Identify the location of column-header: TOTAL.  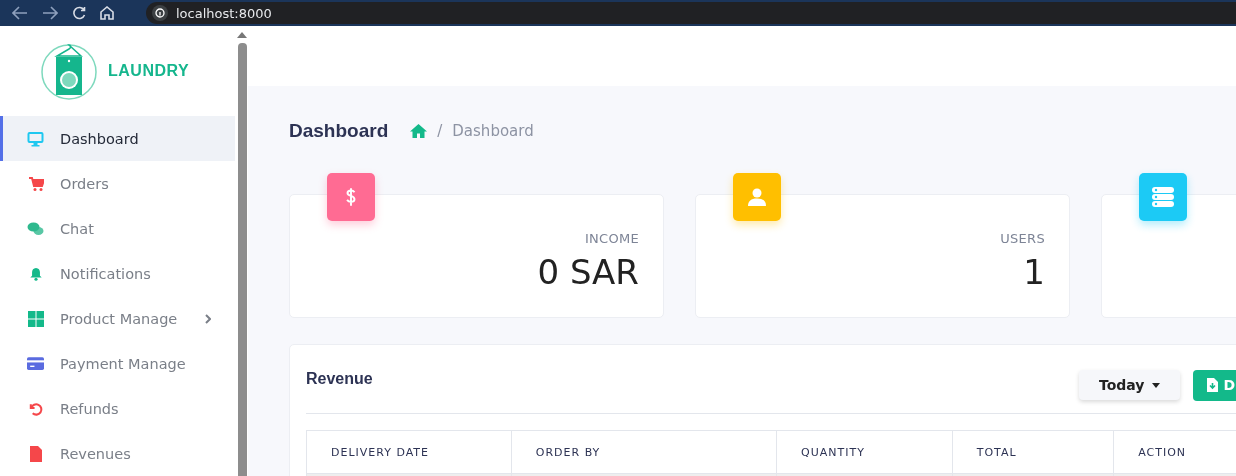
(1033, 452).